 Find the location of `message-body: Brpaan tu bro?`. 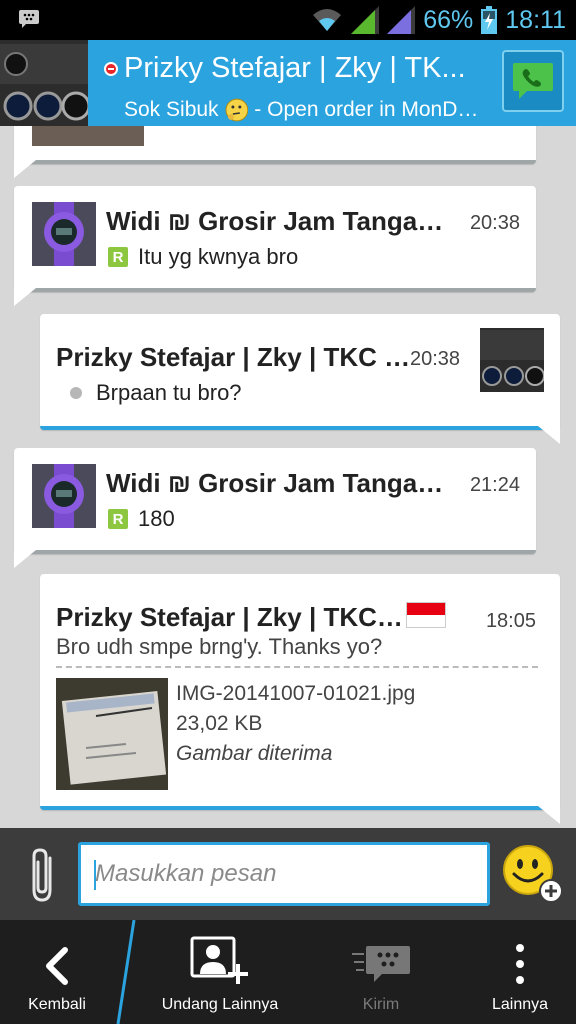

message-body: Brpaan tu bro? is located at coordinates (154, 393).